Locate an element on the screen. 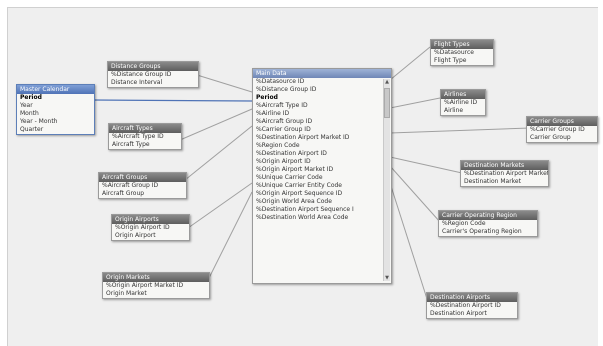 The width and height of the screenshot is (603, 346). scroll-down-icon: ▼ is located at coordinates (387, 278).